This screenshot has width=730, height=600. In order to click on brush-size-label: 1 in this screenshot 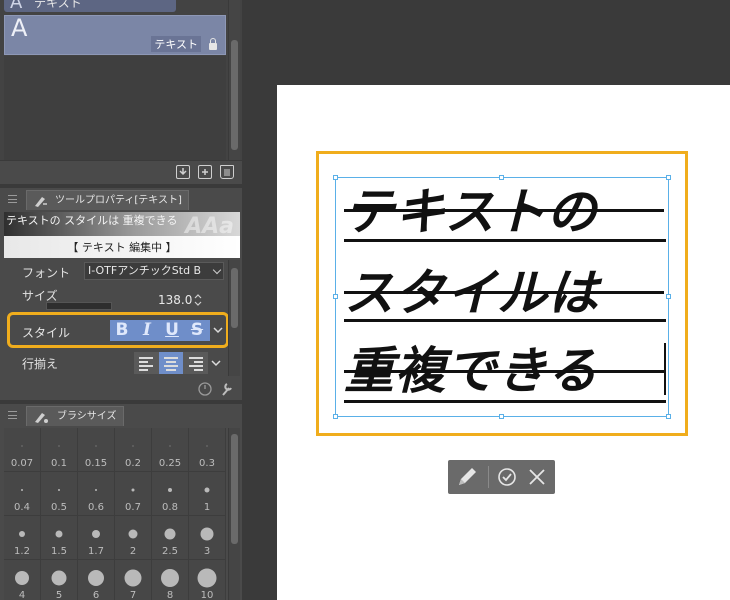, I will do `click(207, 507)`.